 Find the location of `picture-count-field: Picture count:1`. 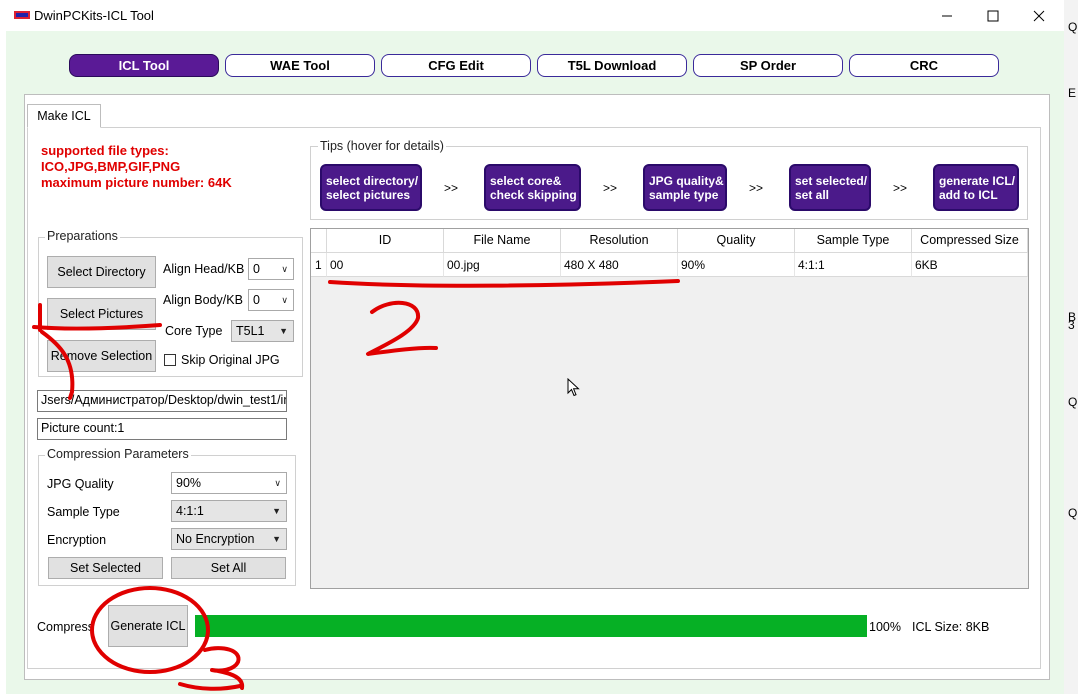

picture-count-field: Picture count:1 is located at coordinates (162, 429).